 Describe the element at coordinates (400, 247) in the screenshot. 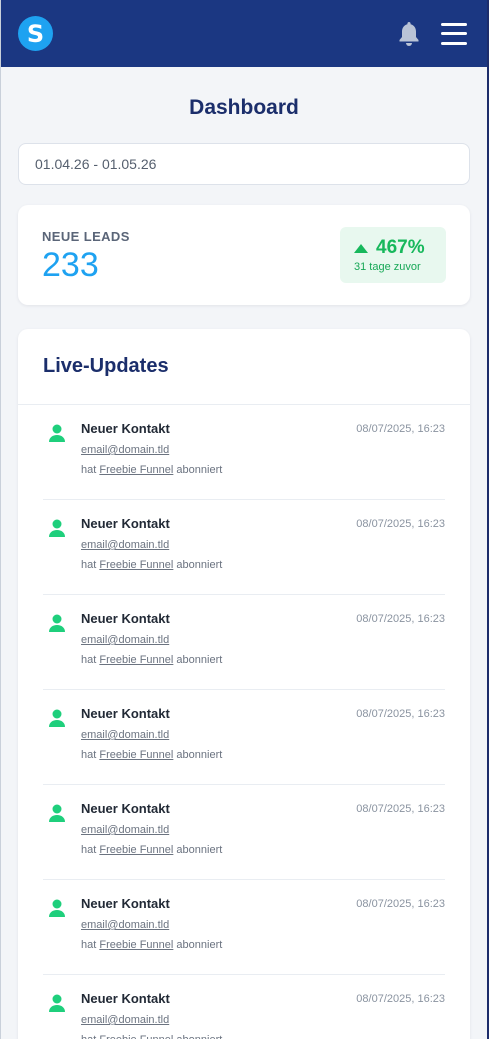

I see `growth-percent: 467%` at that location.